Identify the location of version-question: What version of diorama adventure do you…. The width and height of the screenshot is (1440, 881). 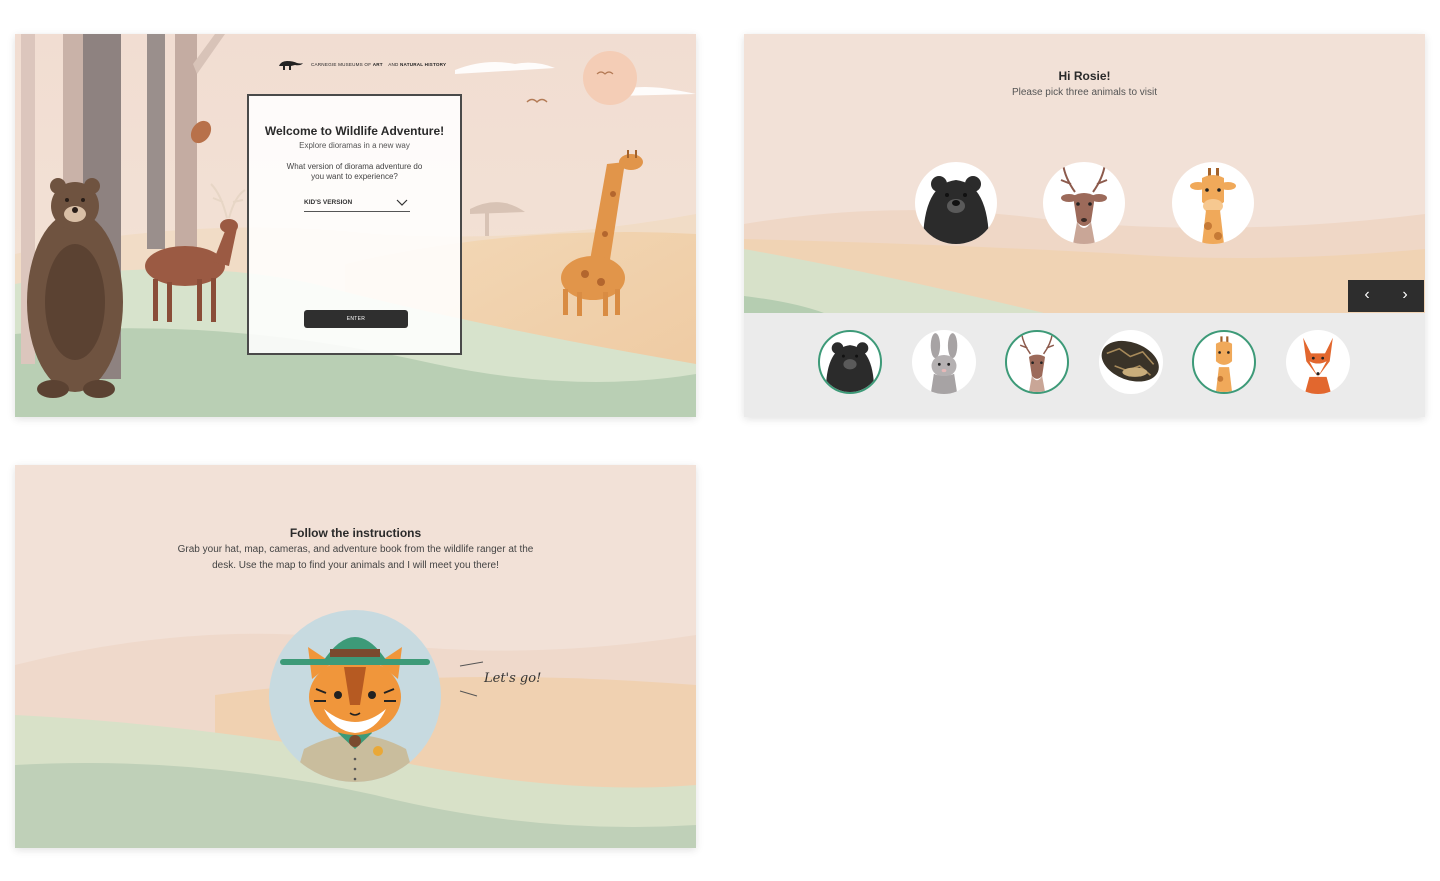
(354, 171).